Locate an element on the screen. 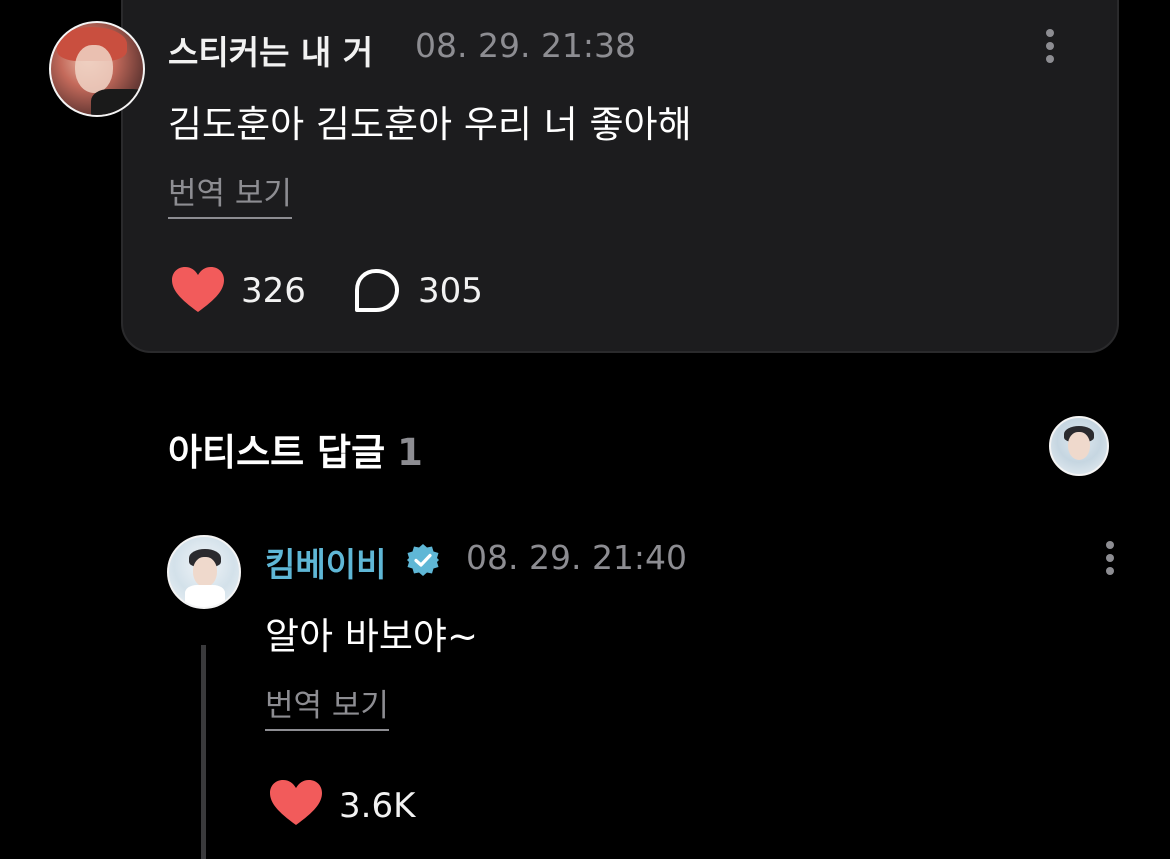  speech-bubble-icon is located at coordinates (376, 291).